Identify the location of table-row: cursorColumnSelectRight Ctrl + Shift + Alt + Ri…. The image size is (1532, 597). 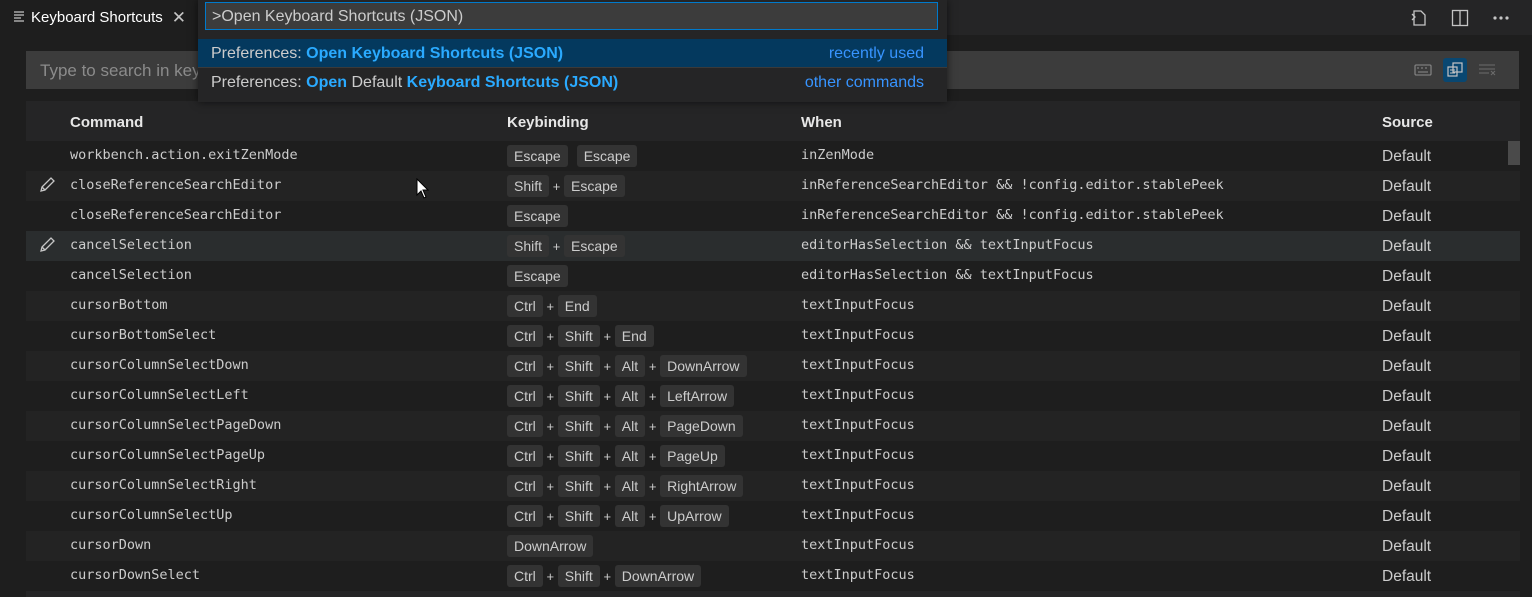
(773, 486).